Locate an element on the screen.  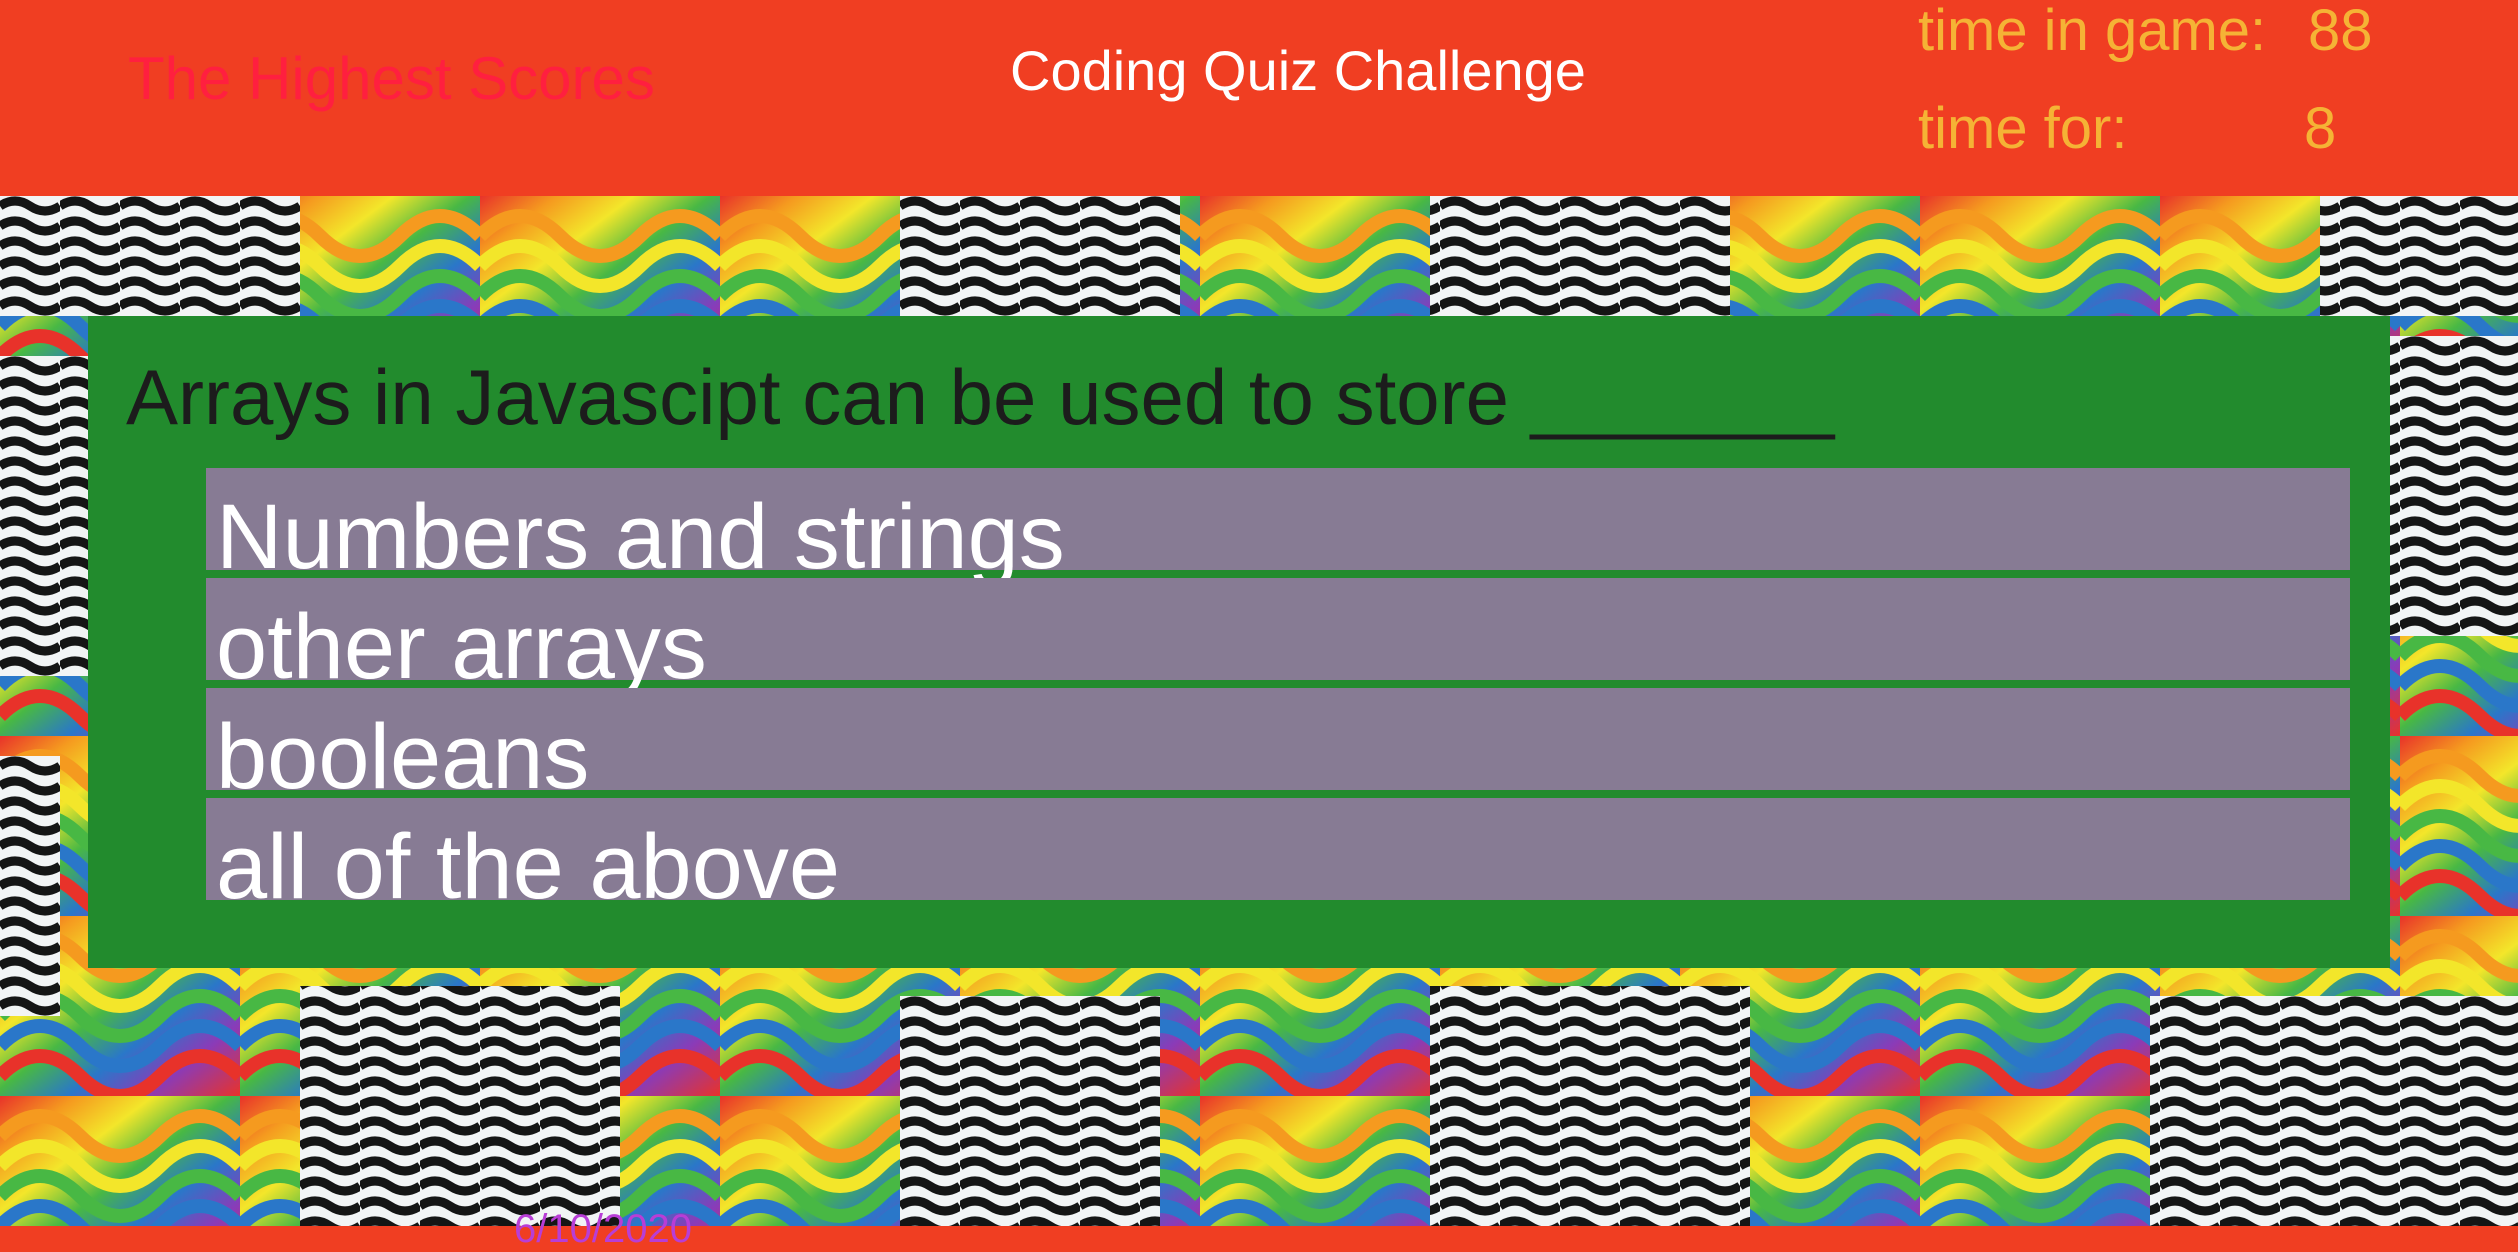
footer-date: 6/10/2020 is located at coordinates (603, 1229).